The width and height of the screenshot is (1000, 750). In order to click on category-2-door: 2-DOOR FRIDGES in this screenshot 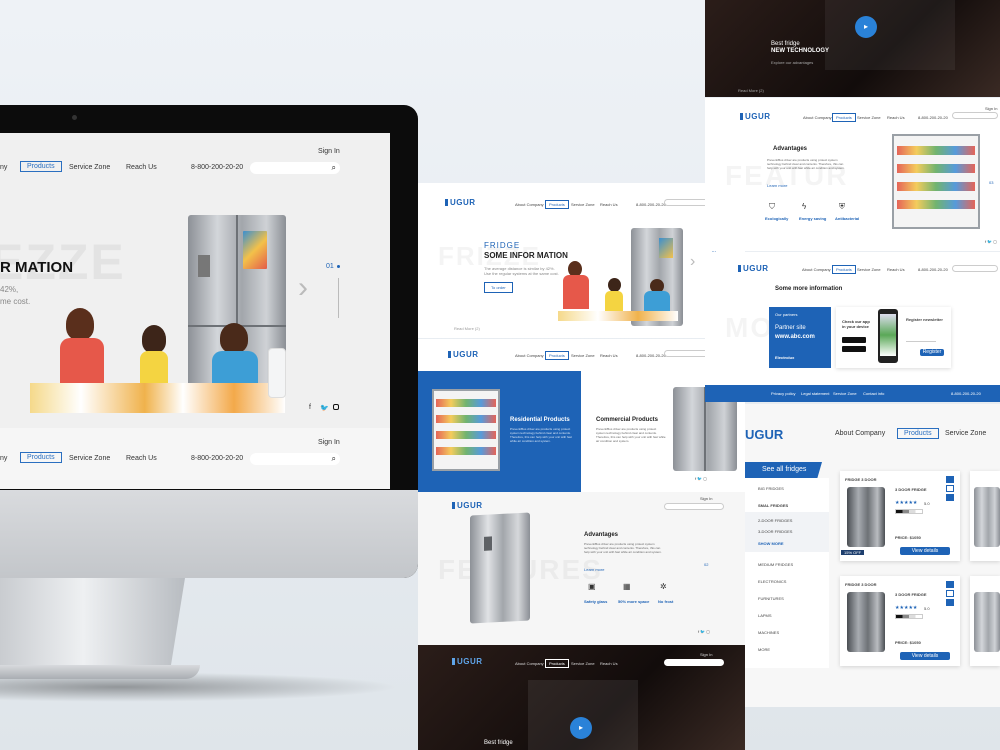, I will do `click(775, 520)`.